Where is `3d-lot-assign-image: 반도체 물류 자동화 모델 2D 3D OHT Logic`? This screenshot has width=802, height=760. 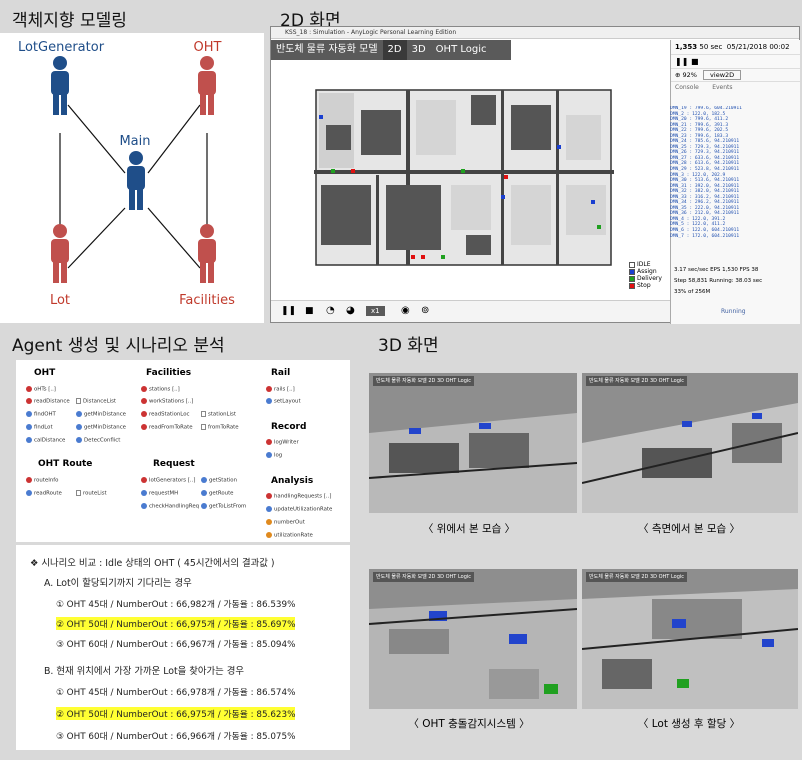 3d-lot-assign-image: 반도체 물류 자동화 모델 2D 3D OHT Logic is located at coordinates (690, 639).